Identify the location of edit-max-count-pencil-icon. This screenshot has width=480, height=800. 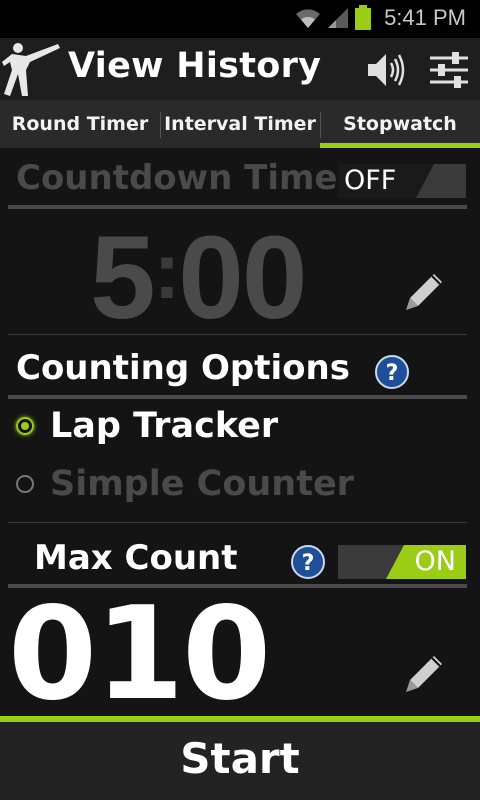
(424, 674).